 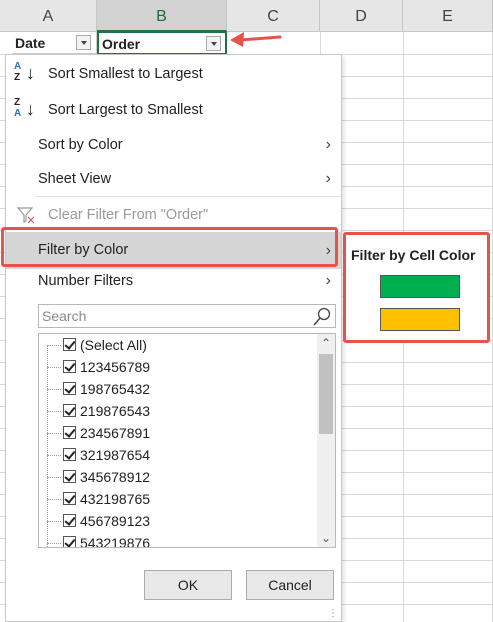 What do you see at coordinates (174, 521) in the screenshot?
I see `list-item: 456789123` at bounding box center [174, 521].